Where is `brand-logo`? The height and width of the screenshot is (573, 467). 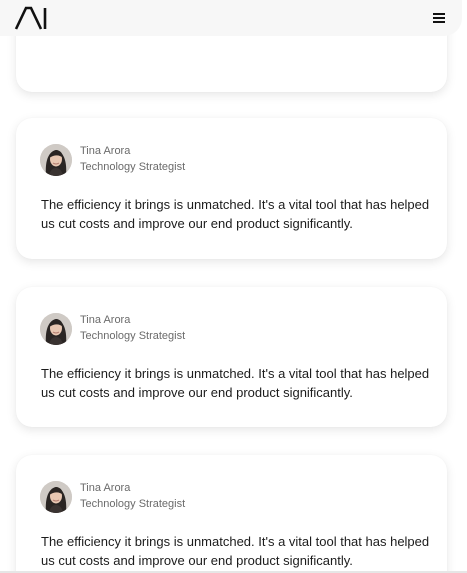
brand-logo is located at coordinates (32, 18).